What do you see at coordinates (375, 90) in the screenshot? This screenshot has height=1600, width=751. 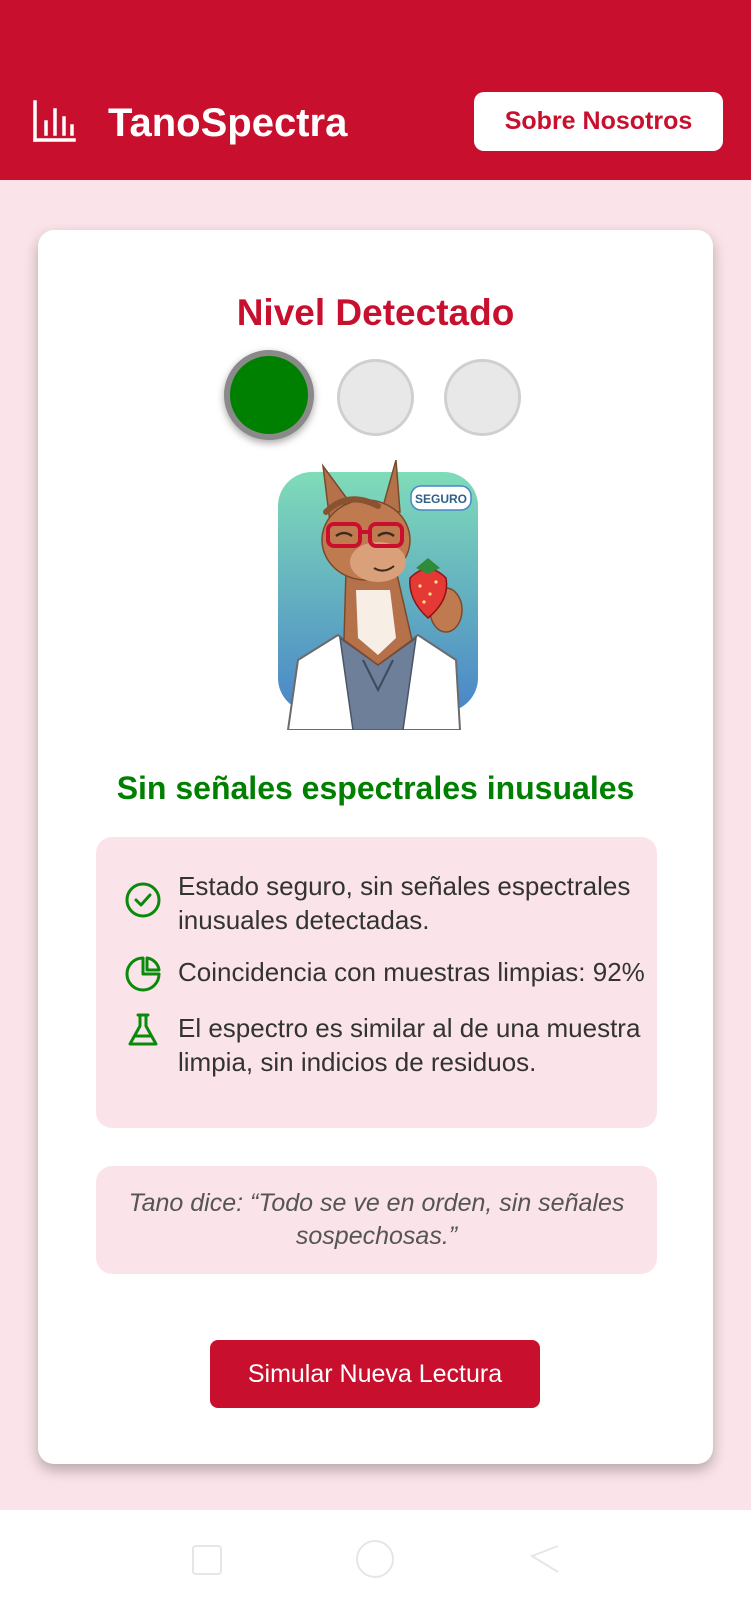 I see `app-header: TanoSpectra Sobre Nosotros` at bounding box center [375, 90].